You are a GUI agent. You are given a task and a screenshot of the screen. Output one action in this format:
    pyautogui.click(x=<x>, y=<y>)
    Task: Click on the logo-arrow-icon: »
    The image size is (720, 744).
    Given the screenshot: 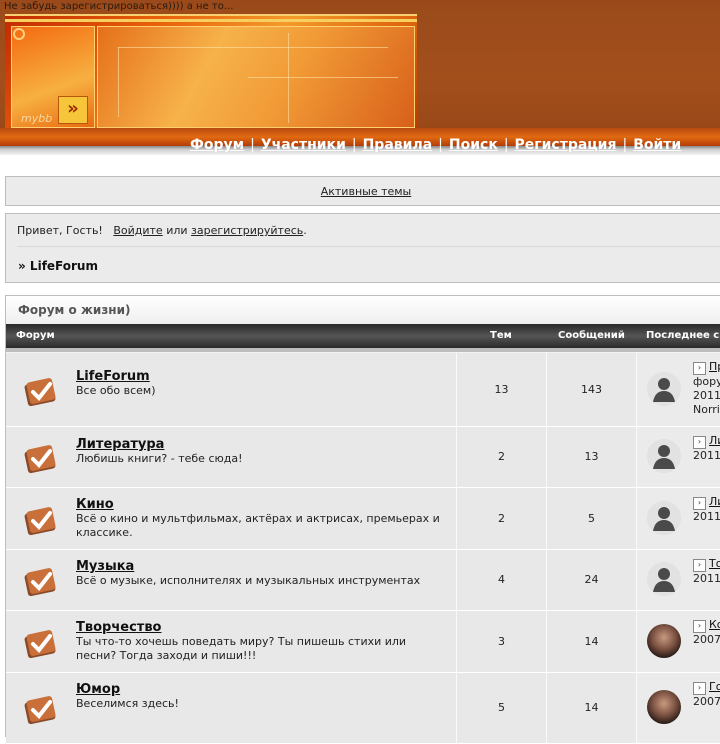 What is the action you would take?
    pyautogui.click(x=73, y=110)
    